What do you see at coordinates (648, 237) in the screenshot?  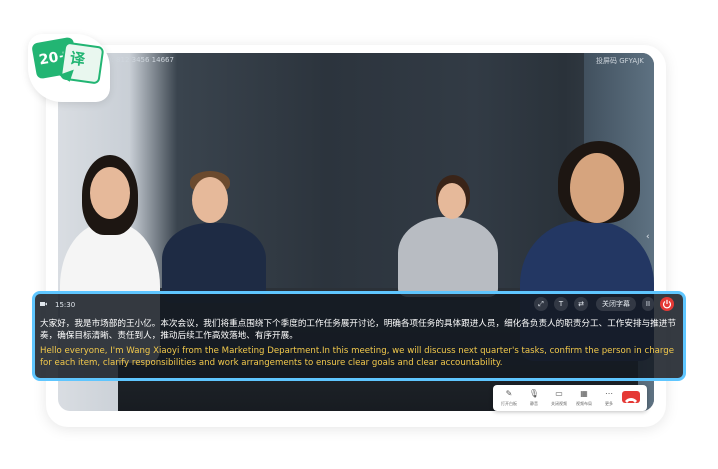 I see `chevron-left-icon: ‹` at bounding box center [648, 237].